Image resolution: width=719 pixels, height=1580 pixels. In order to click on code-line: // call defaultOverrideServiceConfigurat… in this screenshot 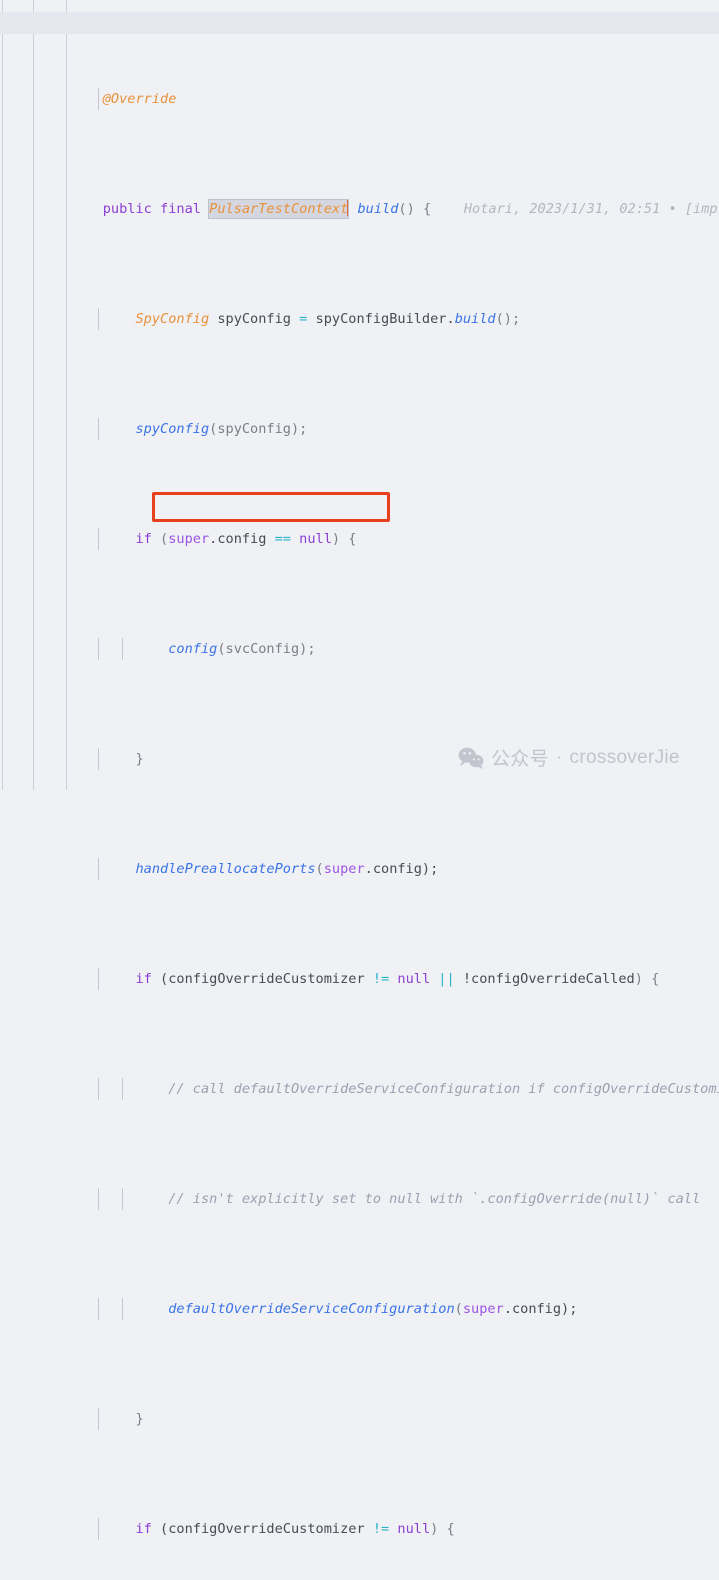, I will do `click(359, 1089)`.